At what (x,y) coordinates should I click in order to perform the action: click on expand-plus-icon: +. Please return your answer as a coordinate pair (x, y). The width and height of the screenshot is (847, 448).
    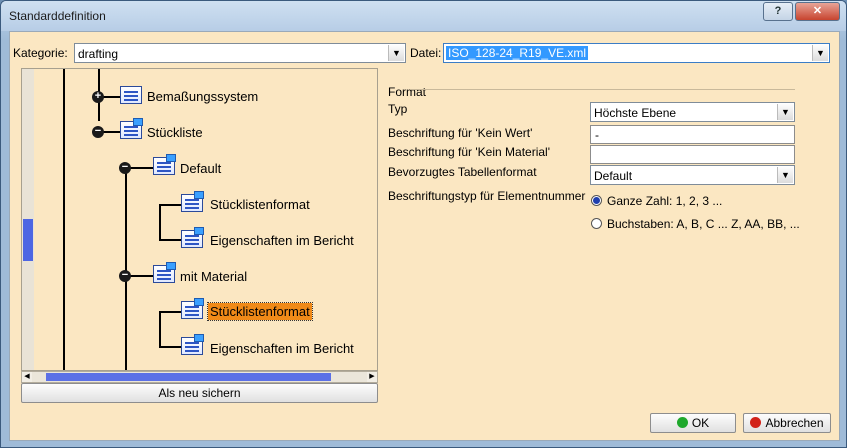
    Looking at the image, I should click on (98, 97).